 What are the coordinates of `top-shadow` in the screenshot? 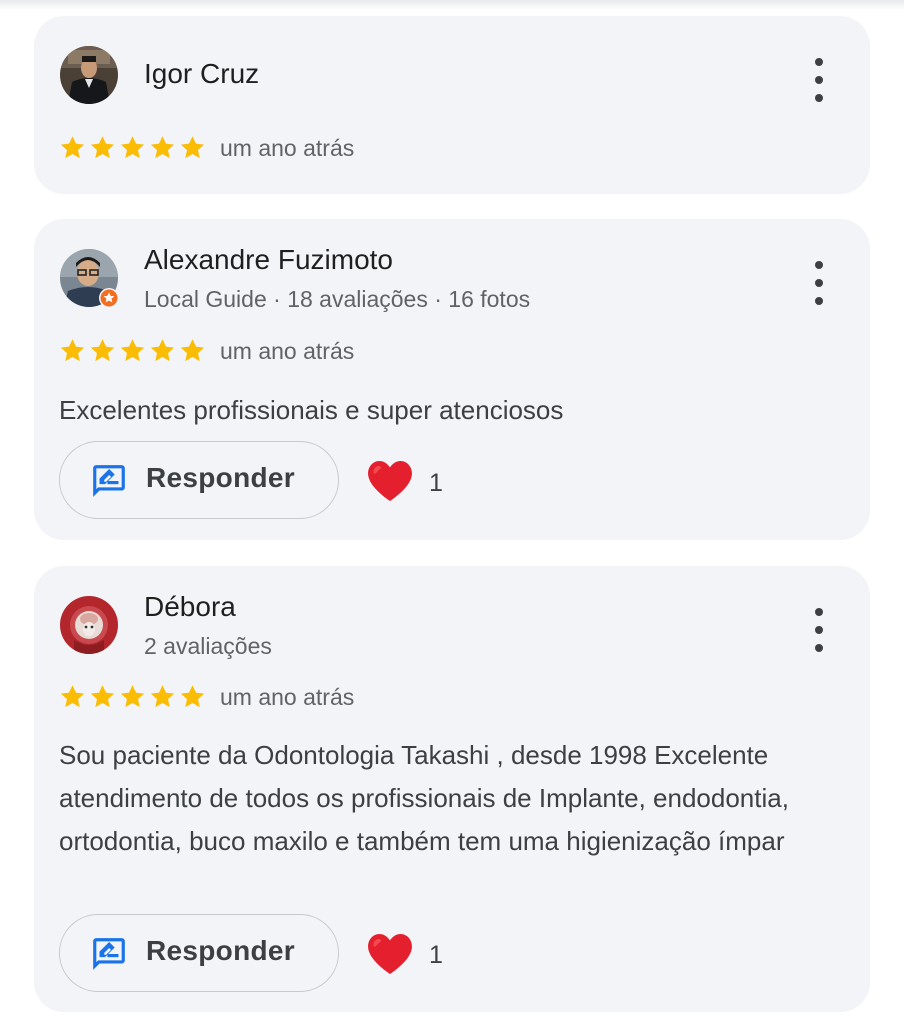 It's located at (452, 5).